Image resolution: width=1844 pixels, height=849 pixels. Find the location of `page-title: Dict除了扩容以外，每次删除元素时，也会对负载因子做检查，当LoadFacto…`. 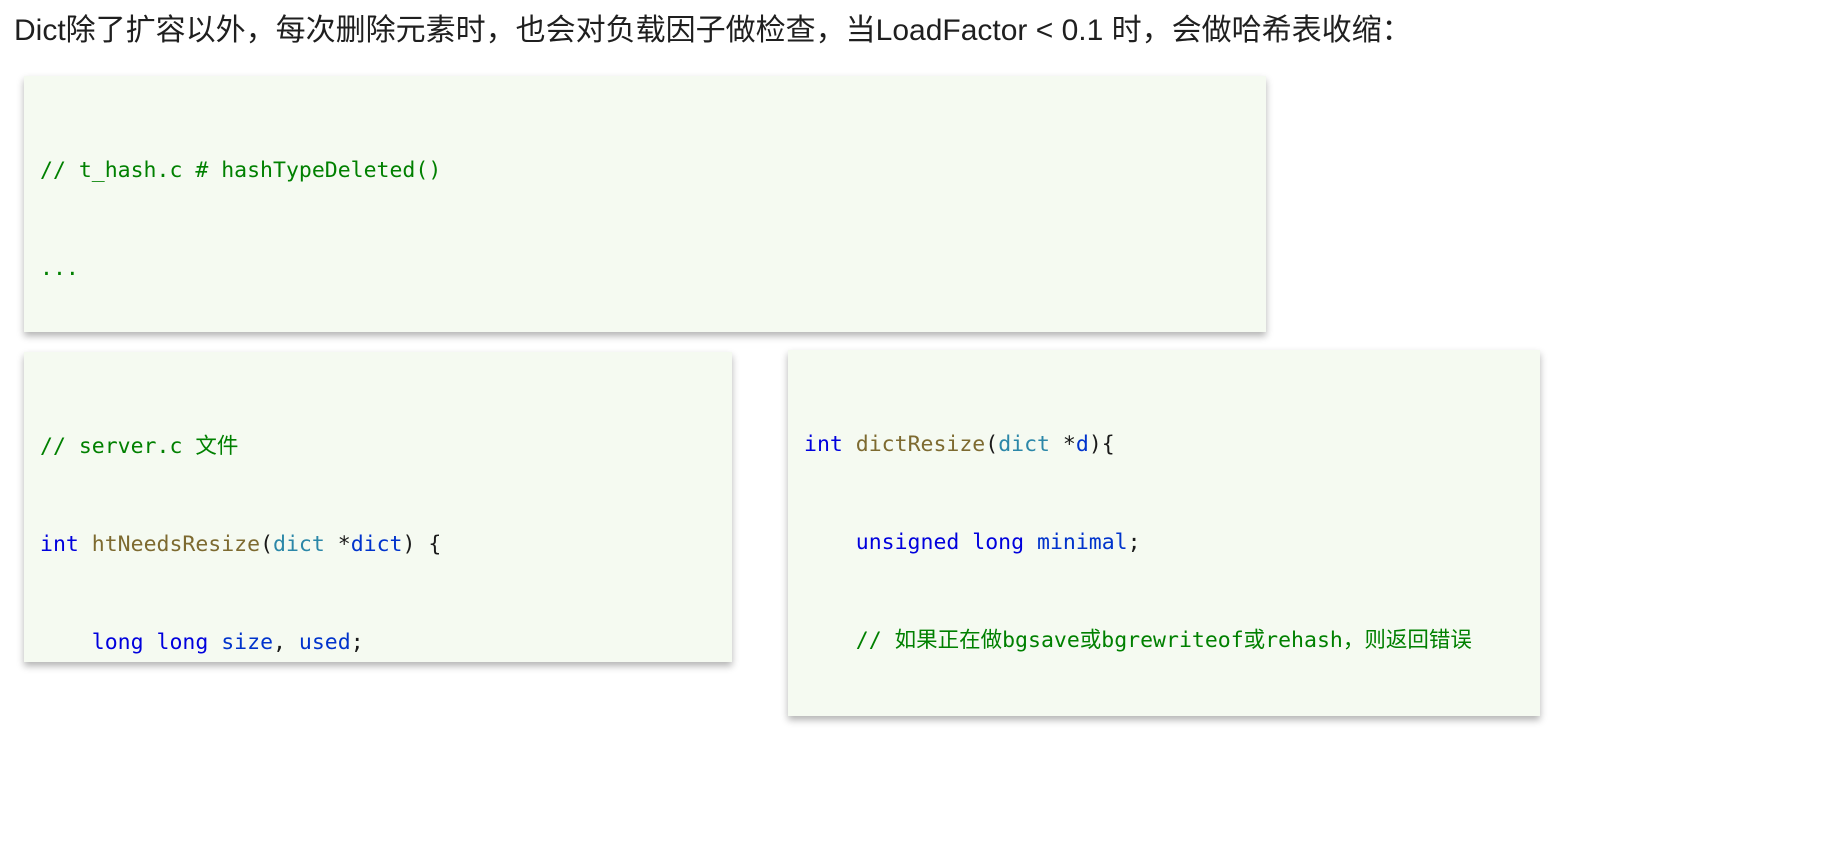

page-title: Dict除了扩容以外，每次删除元素时，也会对负载因子做检查，当LoadFacto… is located at coordinates (713, 30).